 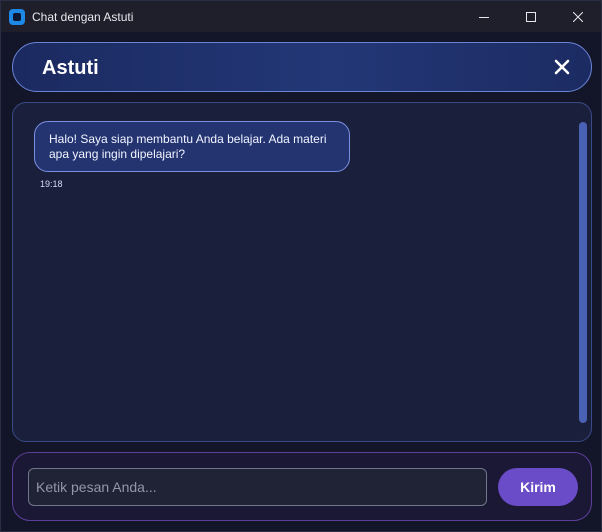 I want to click on contact-name: Astuti, so click(x=70, y=68).